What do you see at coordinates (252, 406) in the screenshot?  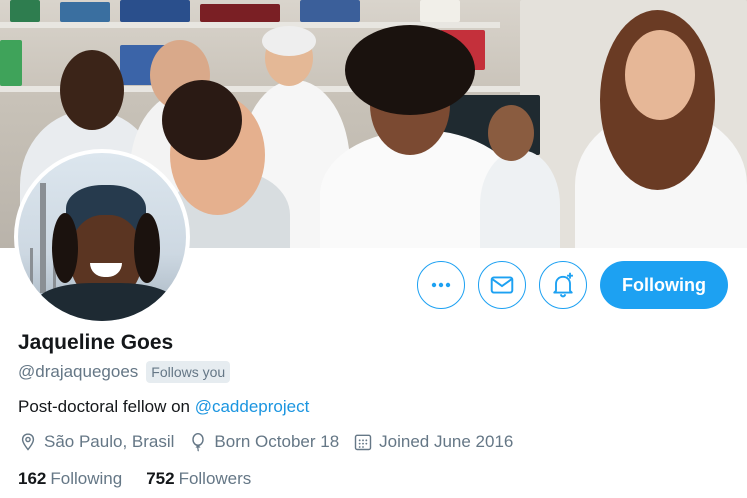 I see `bio-mention-link: @caddeproject` at bounding box center [252, 406].